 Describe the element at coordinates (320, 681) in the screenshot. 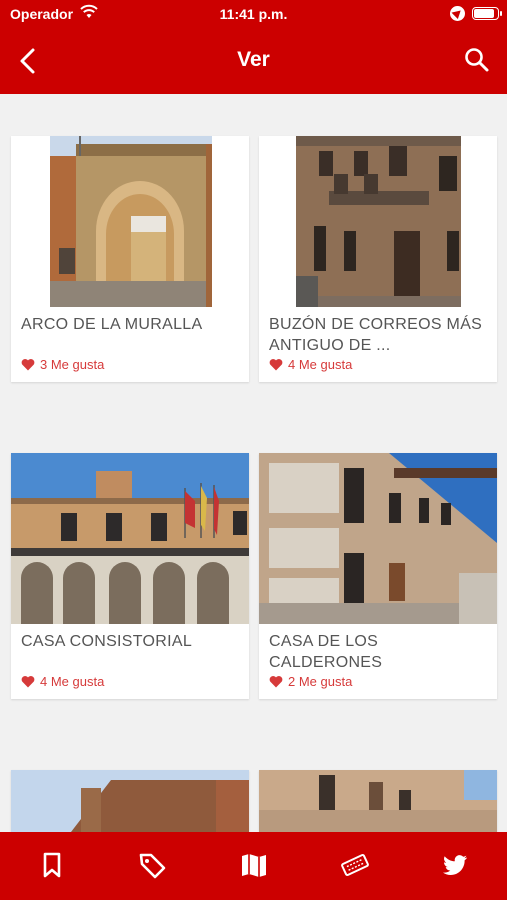

I see `likes-label: 2 Me gusta` at that location.